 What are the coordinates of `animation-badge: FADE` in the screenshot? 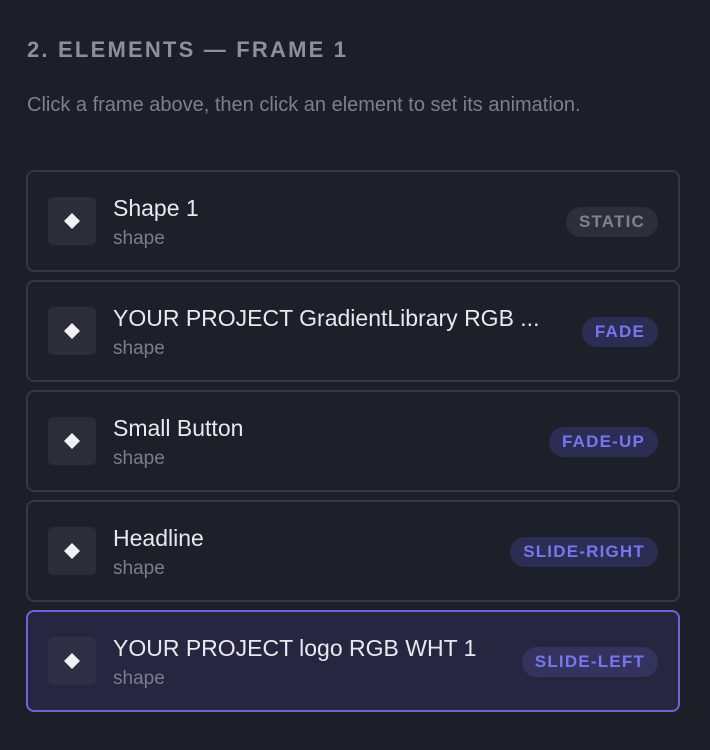 It's located at (619, 332).